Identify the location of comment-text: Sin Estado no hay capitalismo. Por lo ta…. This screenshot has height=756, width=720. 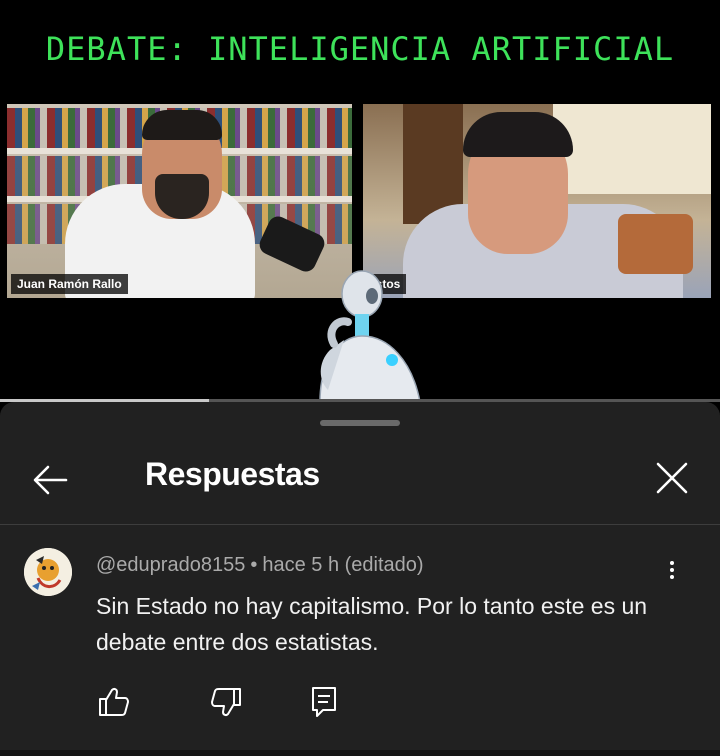
(372, 624).